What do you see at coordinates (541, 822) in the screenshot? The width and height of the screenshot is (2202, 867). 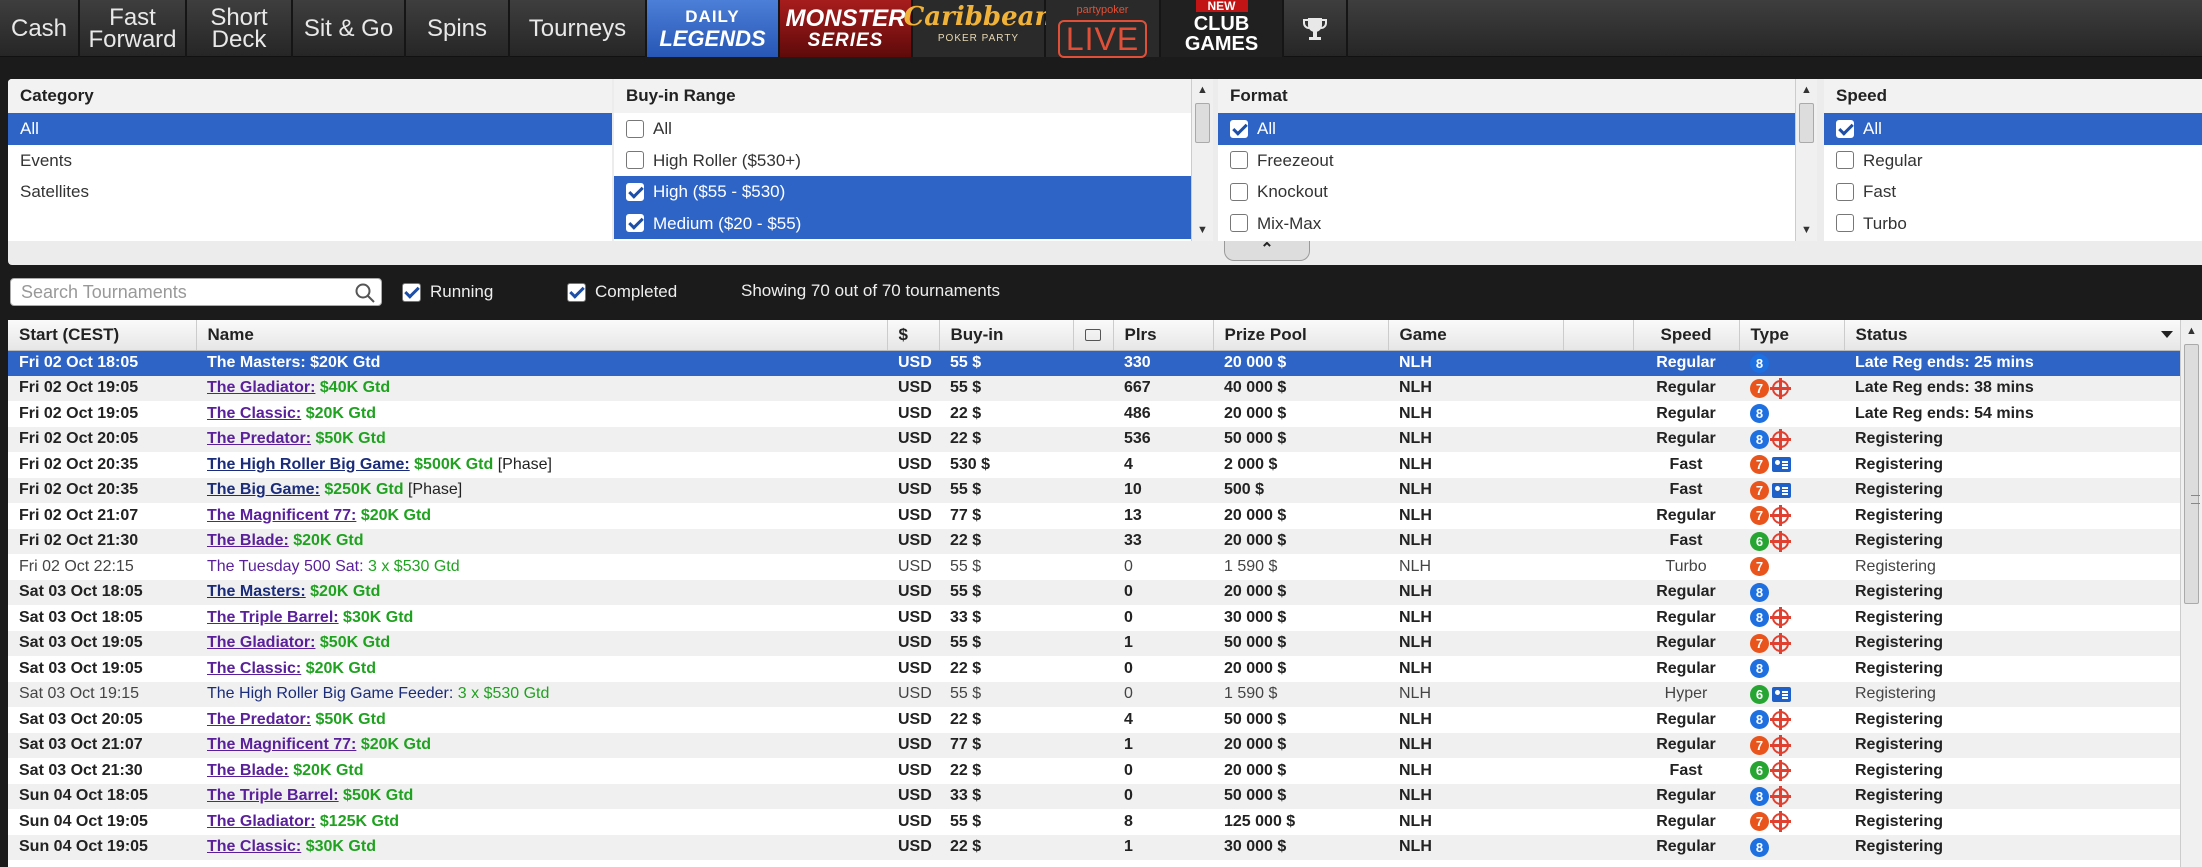 I see `cell-name: The Gladiator: $125K Gtd` at bounding box center [541, 822].